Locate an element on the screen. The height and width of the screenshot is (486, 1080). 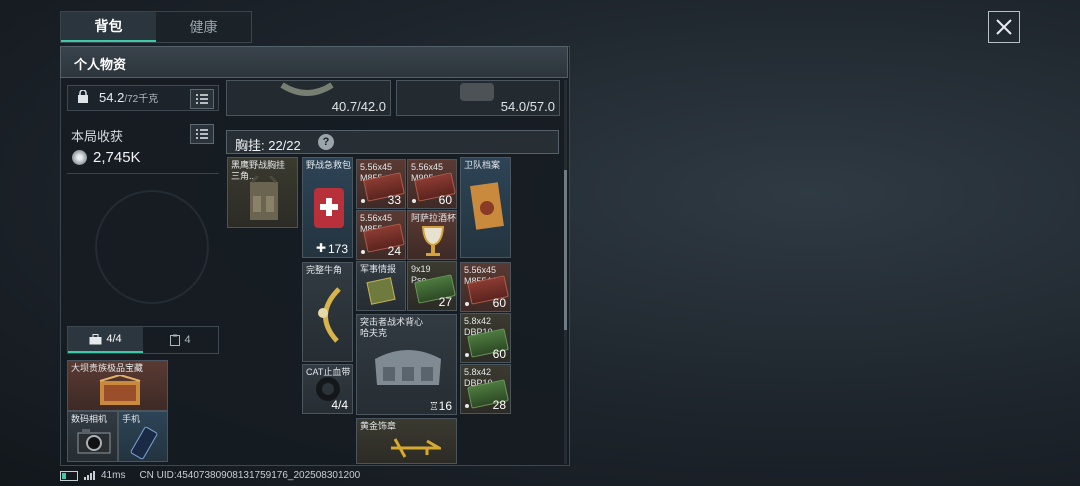
item-name: 大坝贵族极品宝藏 is located at coordinates (107, 368).